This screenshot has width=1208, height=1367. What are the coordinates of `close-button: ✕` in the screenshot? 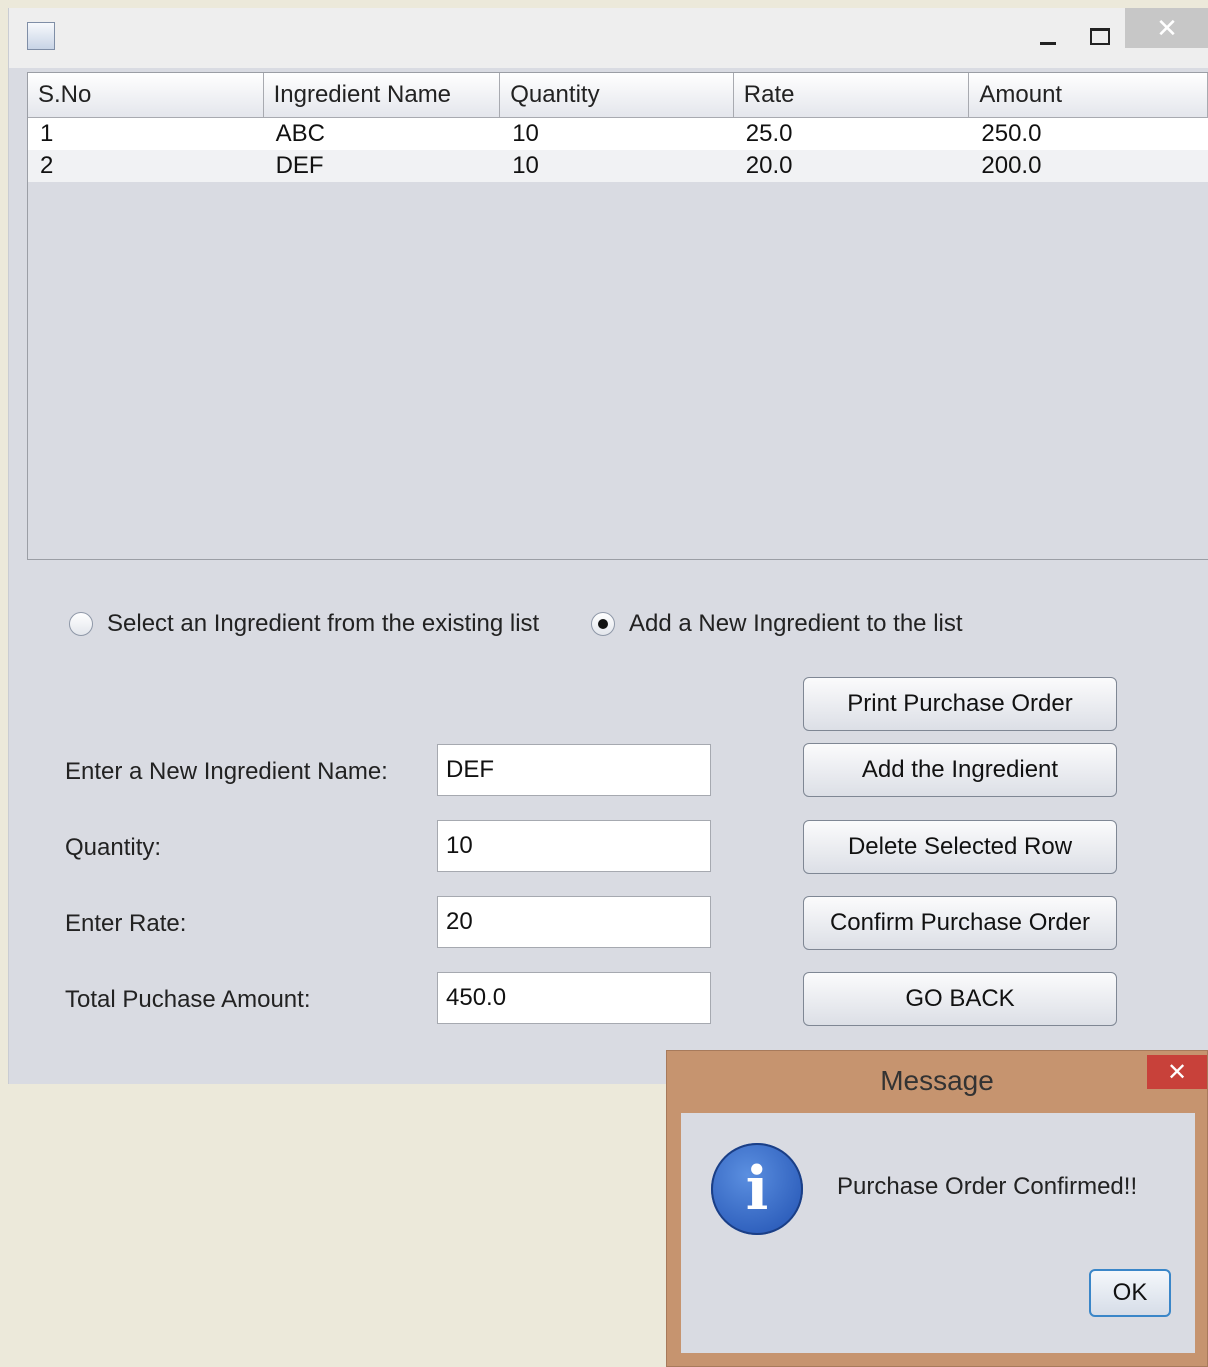 It's located at (1166, 28).